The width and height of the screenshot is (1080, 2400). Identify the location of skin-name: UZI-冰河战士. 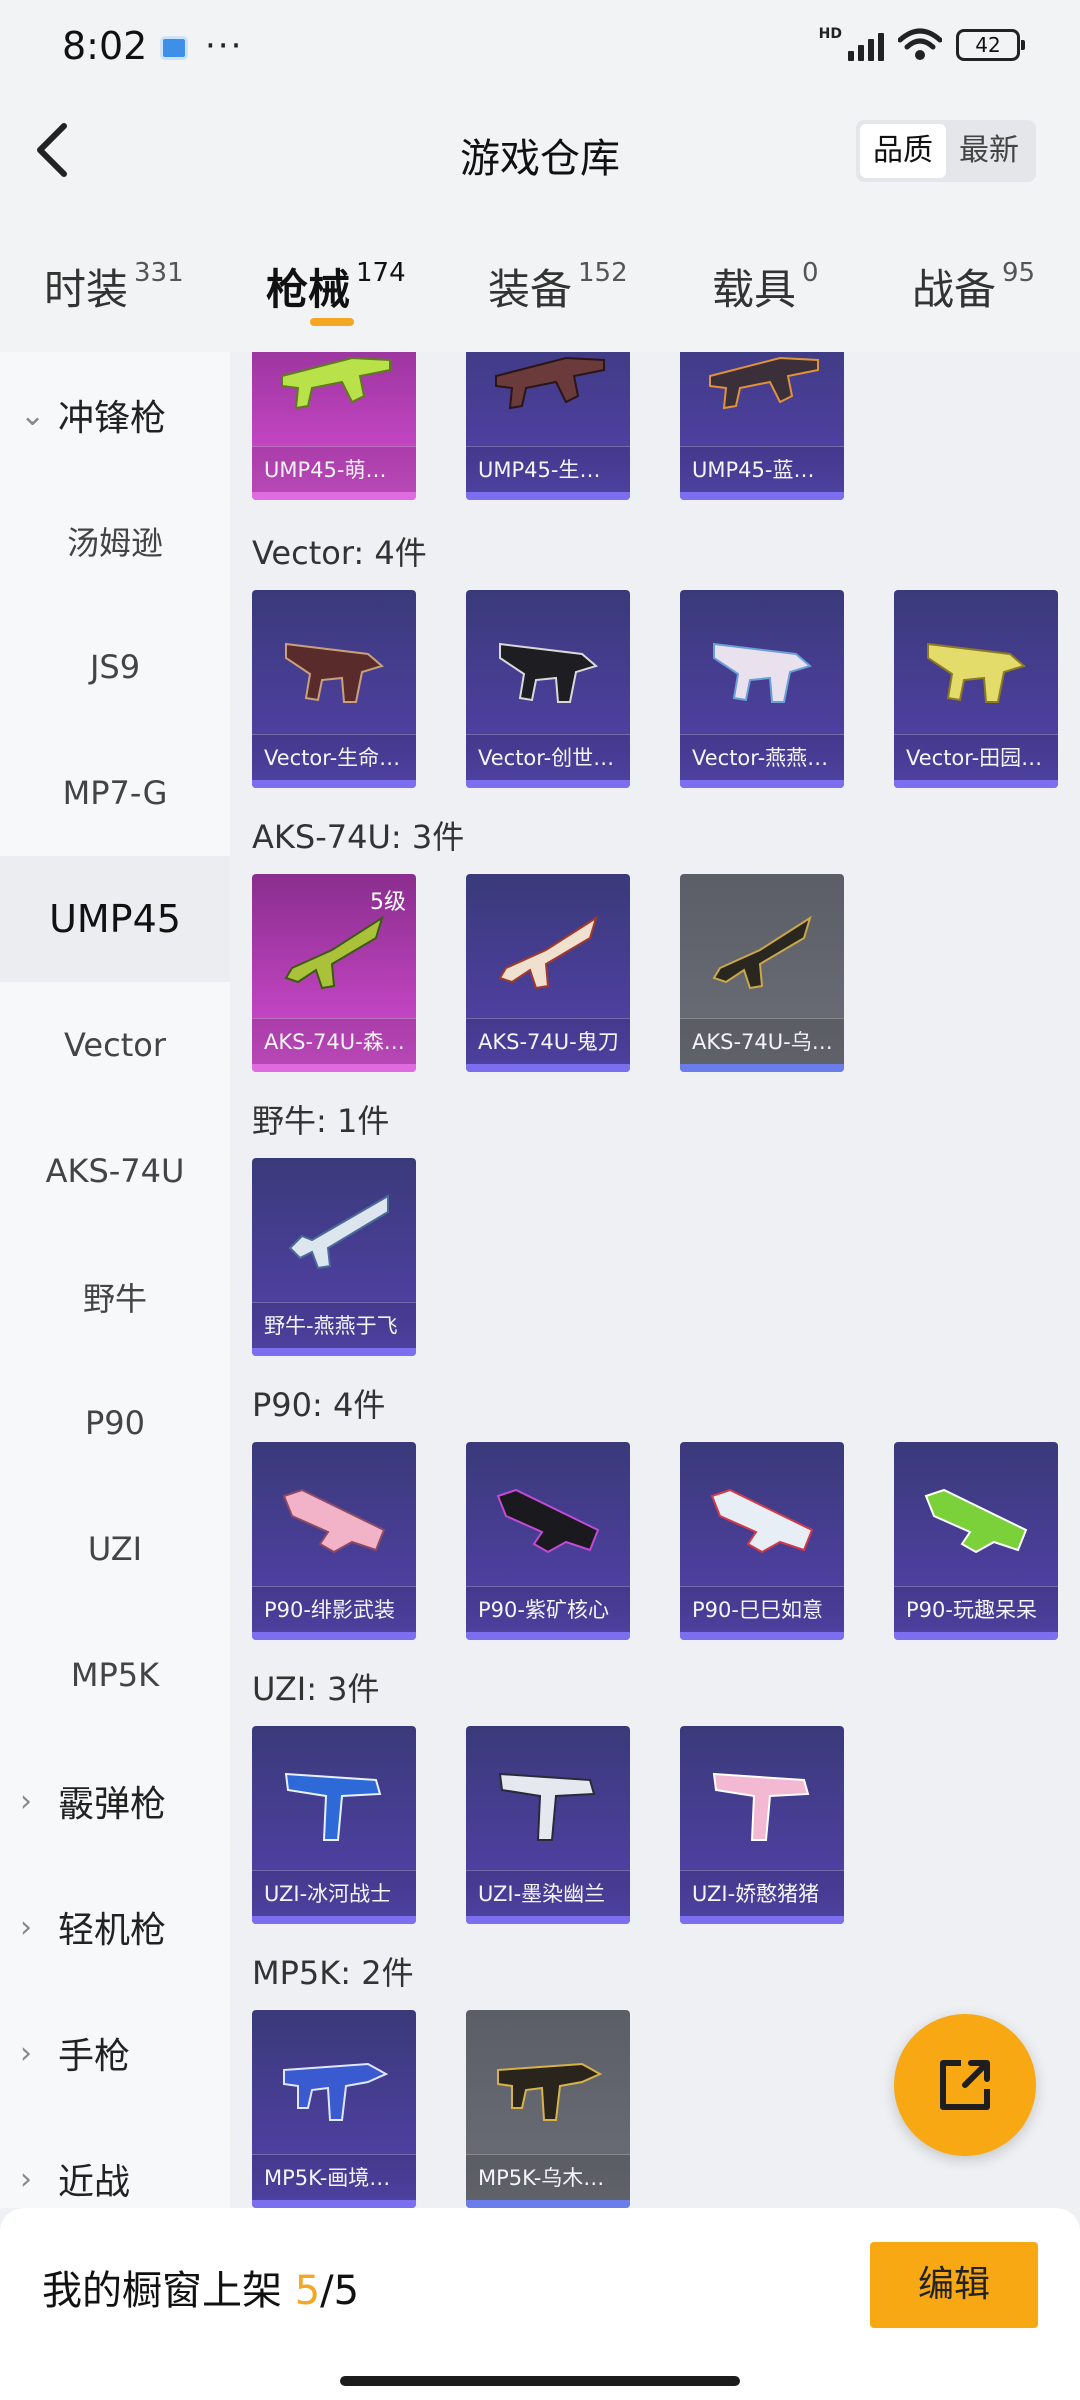
(334, 1893).